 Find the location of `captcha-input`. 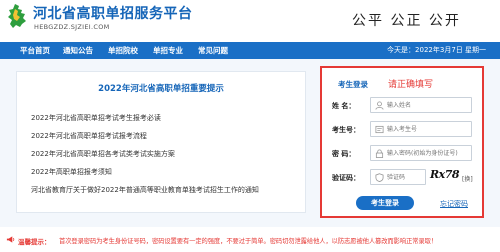

captcha-input is located at coordinates (406, 177).